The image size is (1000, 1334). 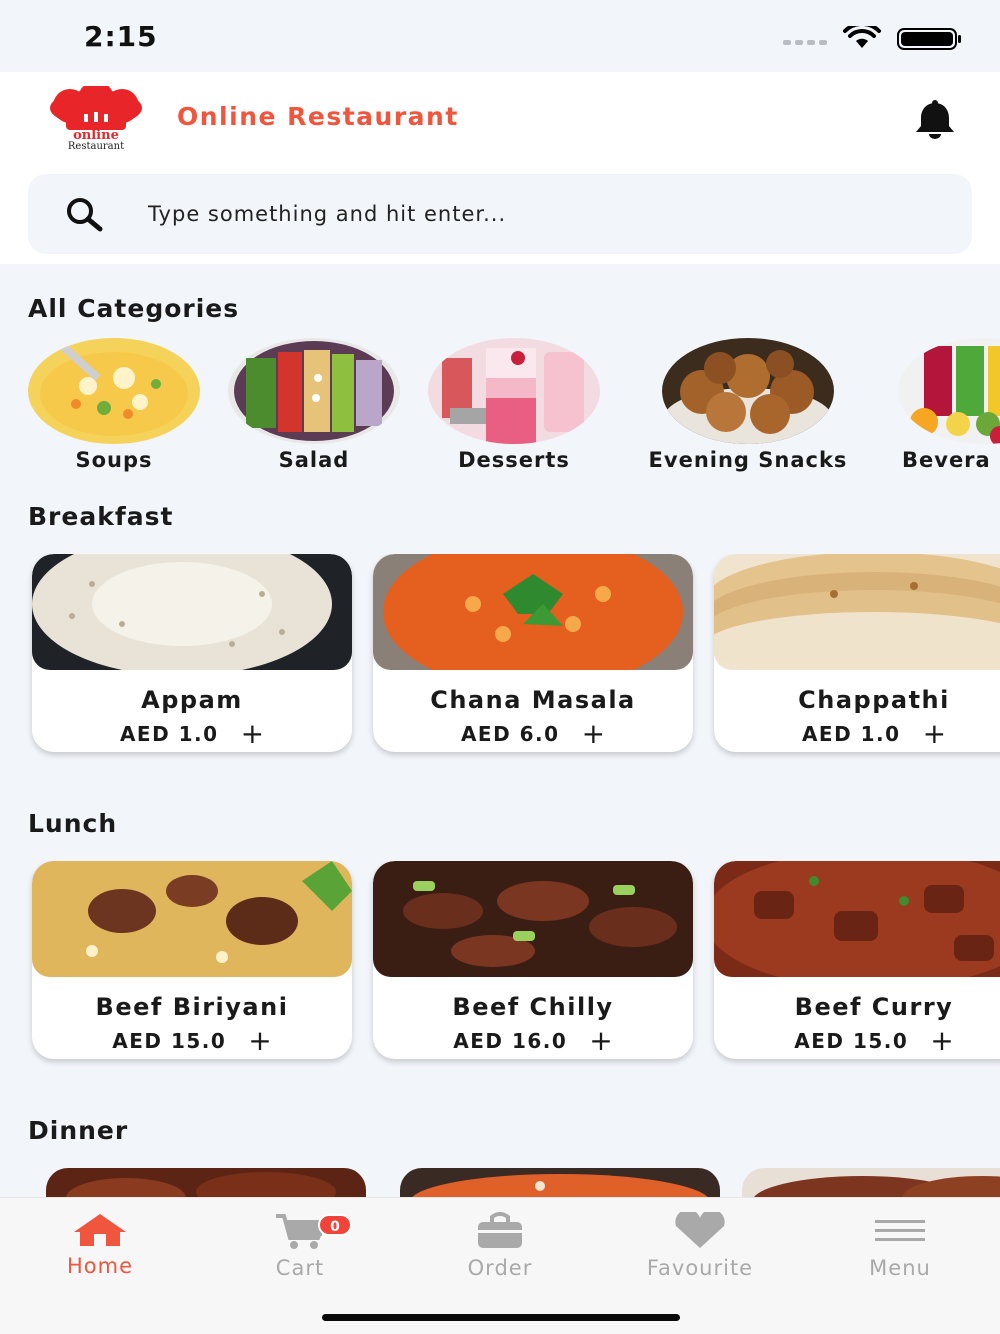 I want to click on food-name: Chappathi, so click(x=874, y=700).